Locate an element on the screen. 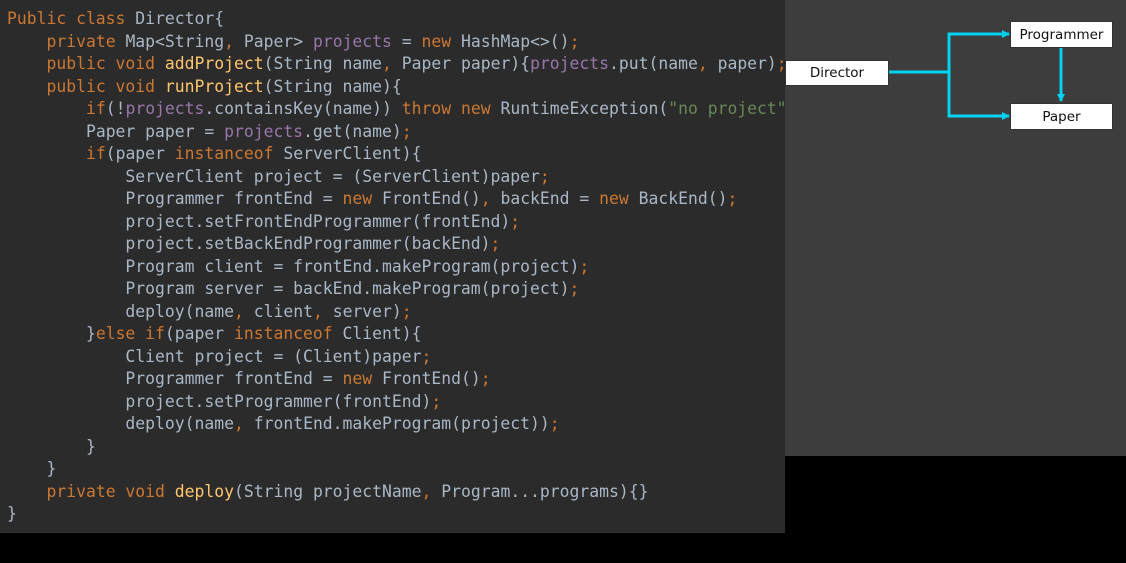 Image resolution: width=1126 pixels, height=563 pixels. edge-director-to-programmer is located at coordinates (978, 51).